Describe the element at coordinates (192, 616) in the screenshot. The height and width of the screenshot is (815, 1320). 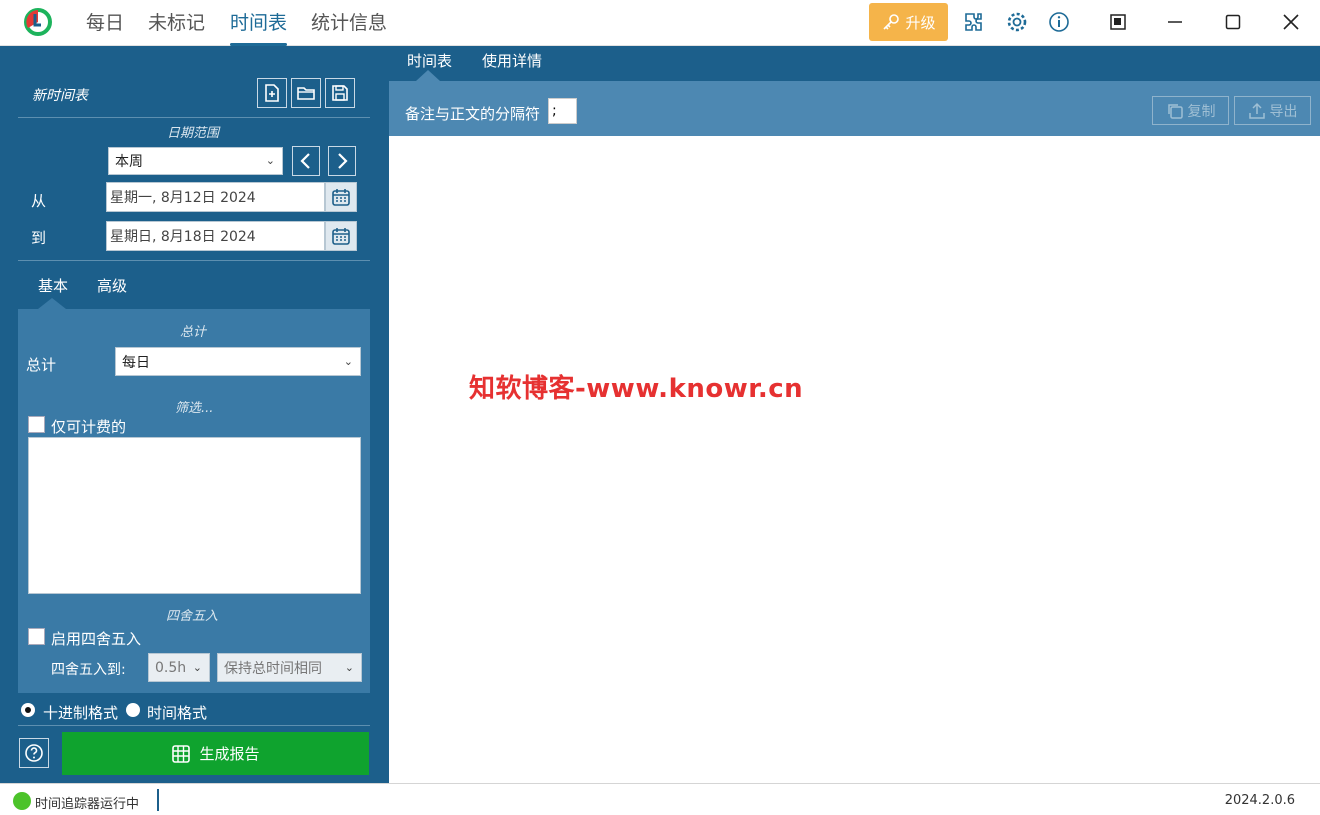
I see `rounding-section-label: 四舍五入` at that location.